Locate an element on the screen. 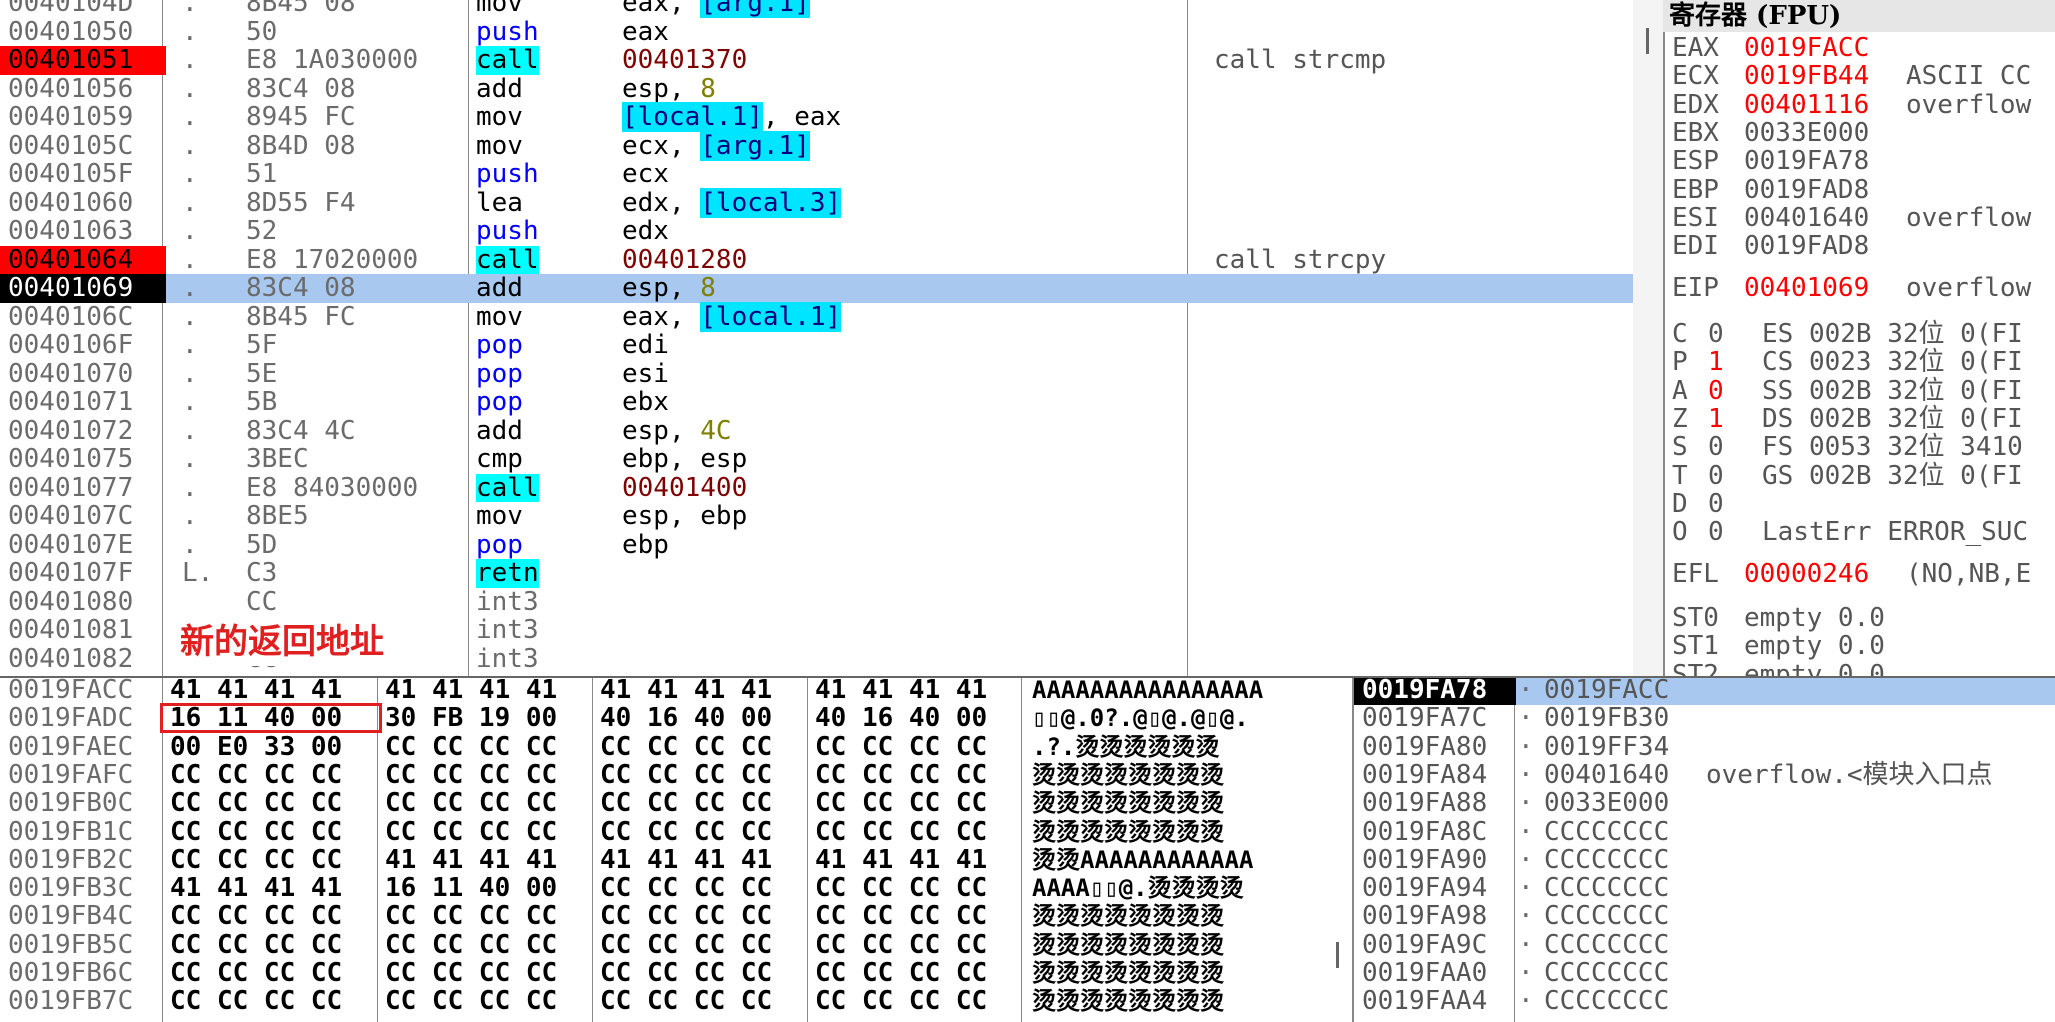 Image resolution: width=2055 pixels, height=1022 pixels. dump-address: 0019FB0C is located at coordinates (70, 803).